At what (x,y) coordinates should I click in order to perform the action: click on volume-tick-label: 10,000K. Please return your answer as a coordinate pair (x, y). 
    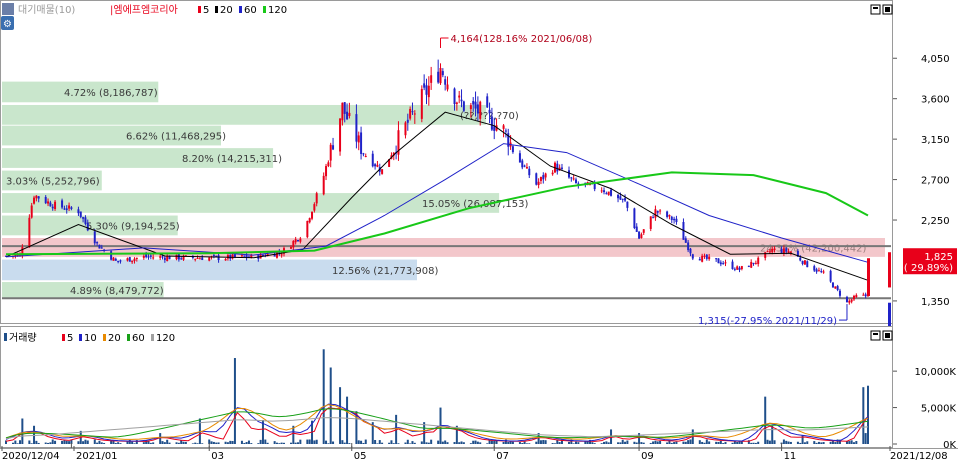
    Looking at the image, I should click on (935, 372).